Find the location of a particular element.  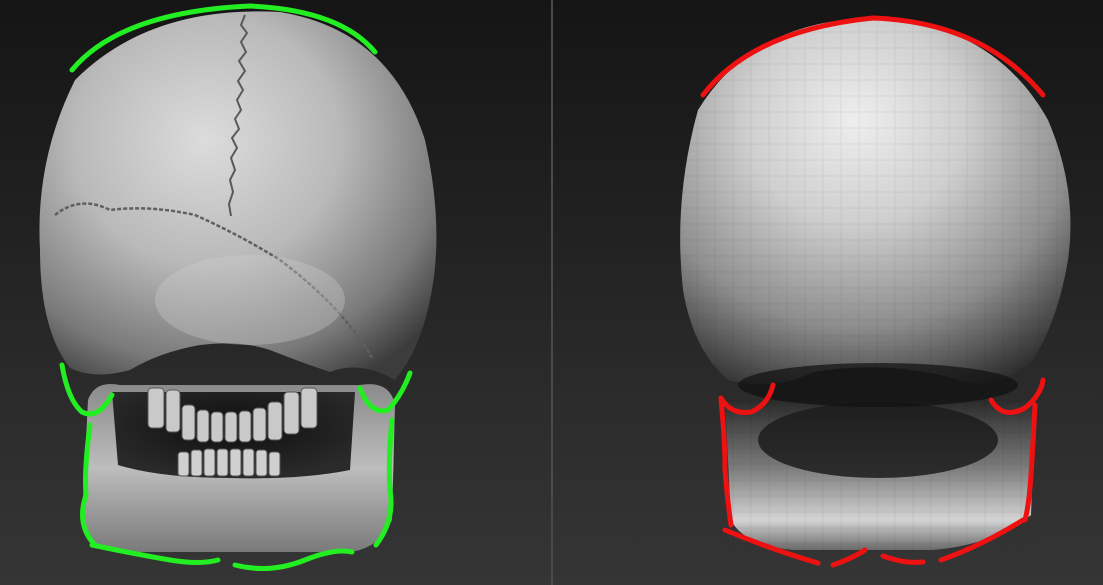

outline-chin-mid-left is located at coordinates (849, 557).